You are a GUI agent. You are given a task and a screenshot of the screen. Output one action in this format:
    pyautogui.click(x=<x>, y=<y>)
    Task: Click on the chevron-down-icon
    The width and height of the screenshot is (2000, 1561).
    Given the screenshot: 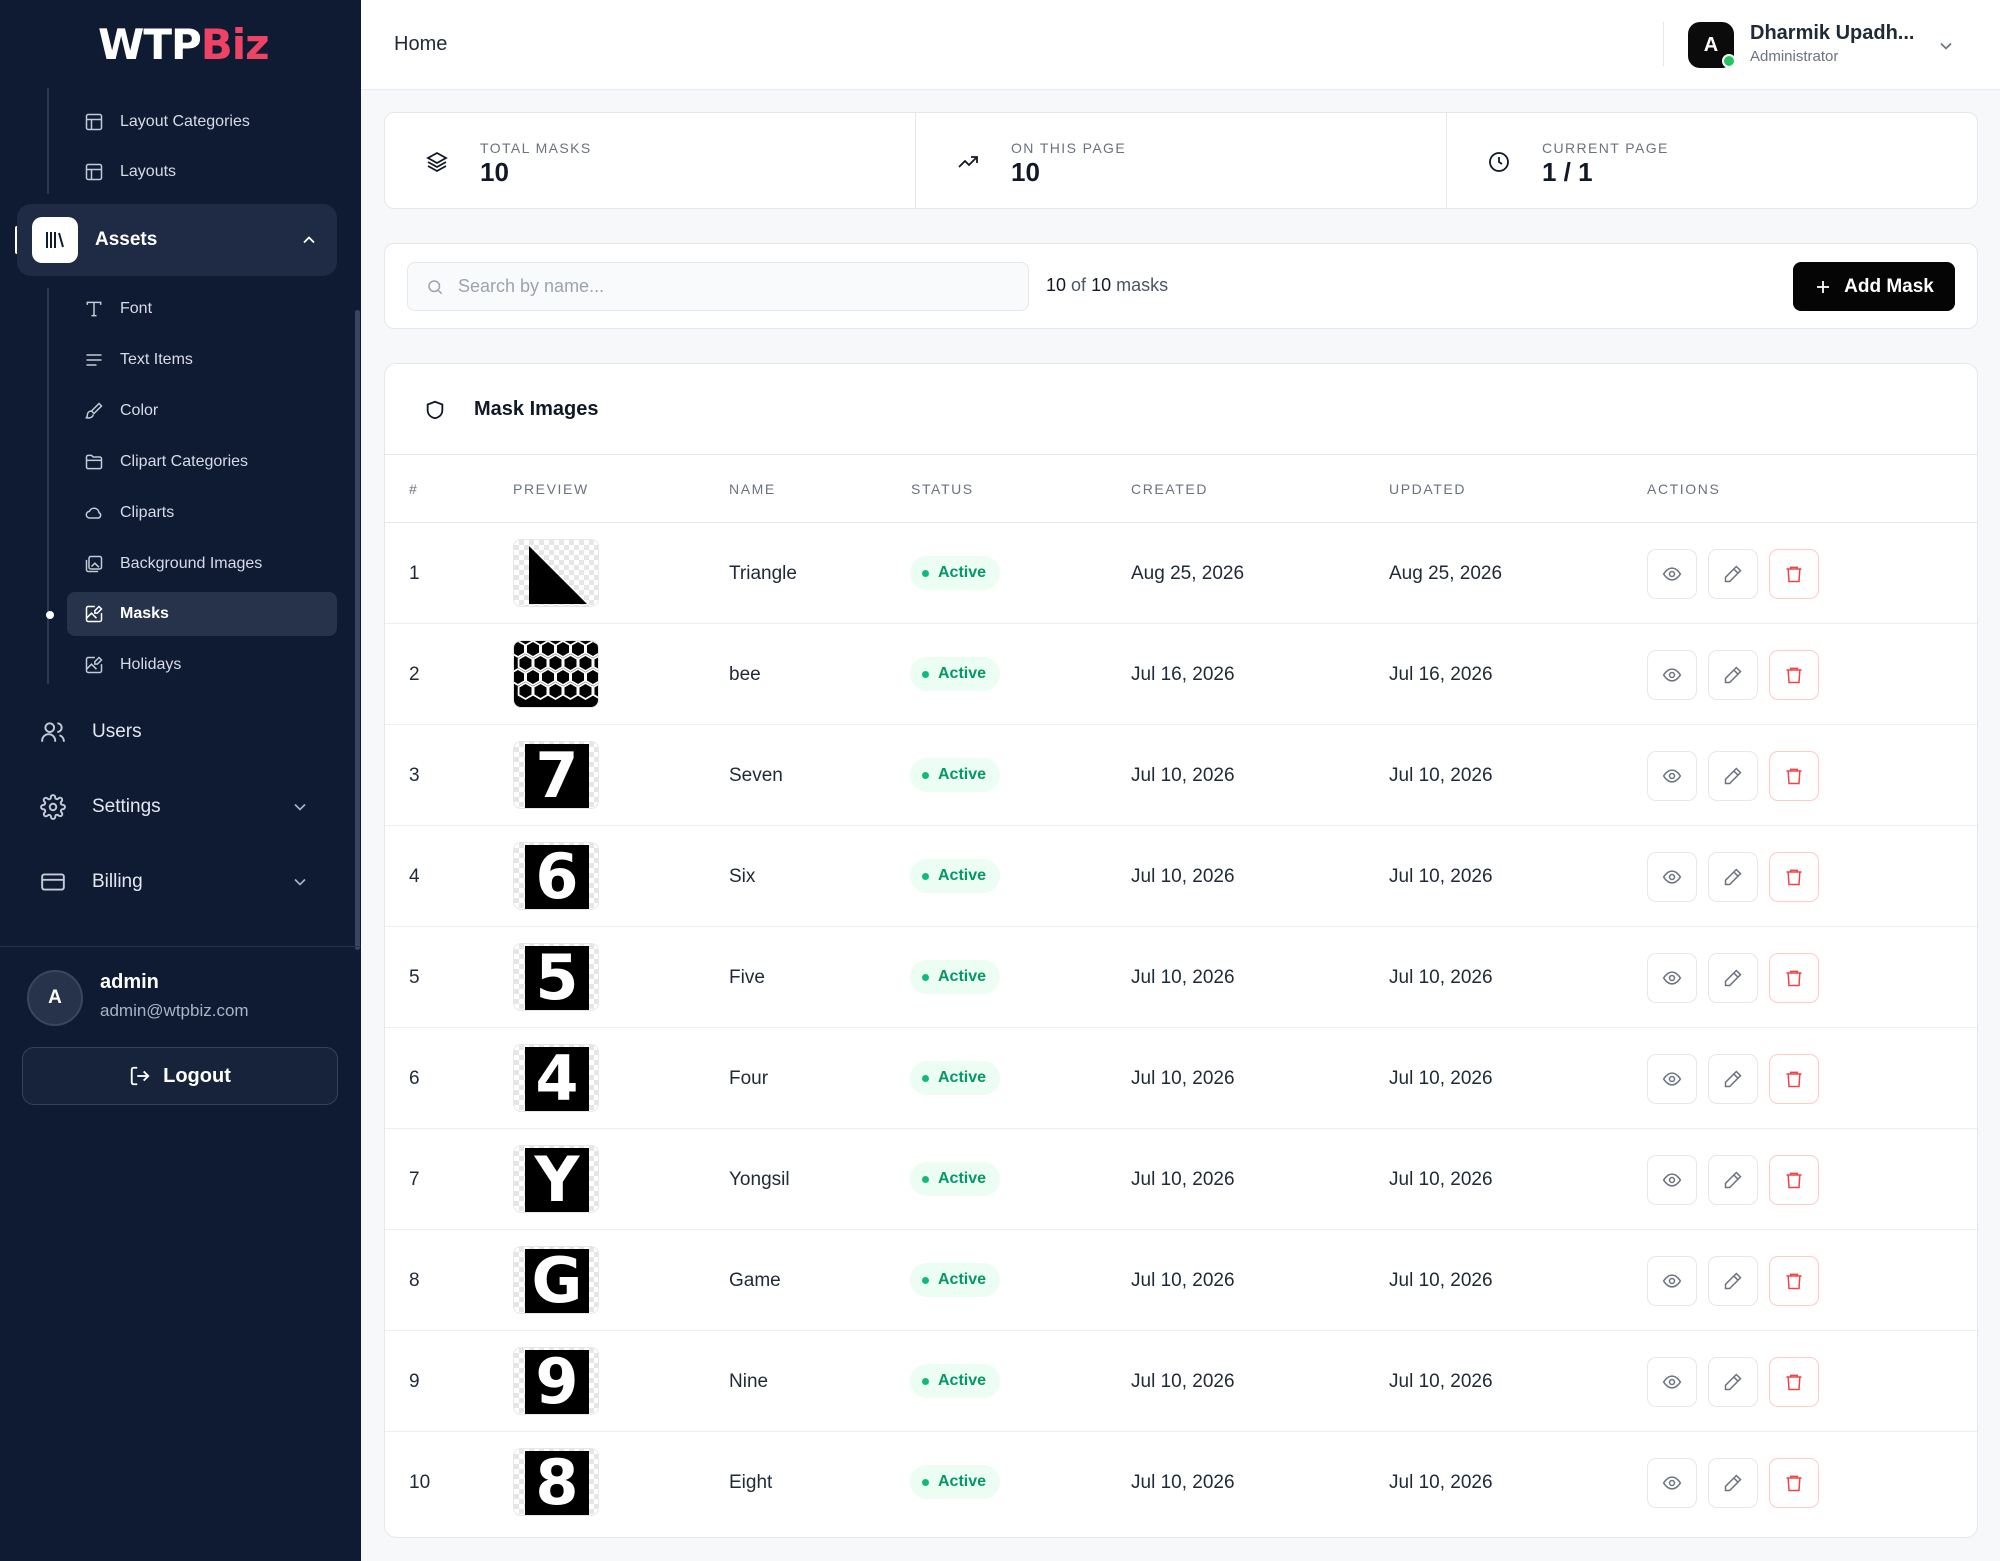 What is the action you would take?
    pyautogui.click(x=1946, y=46)
    